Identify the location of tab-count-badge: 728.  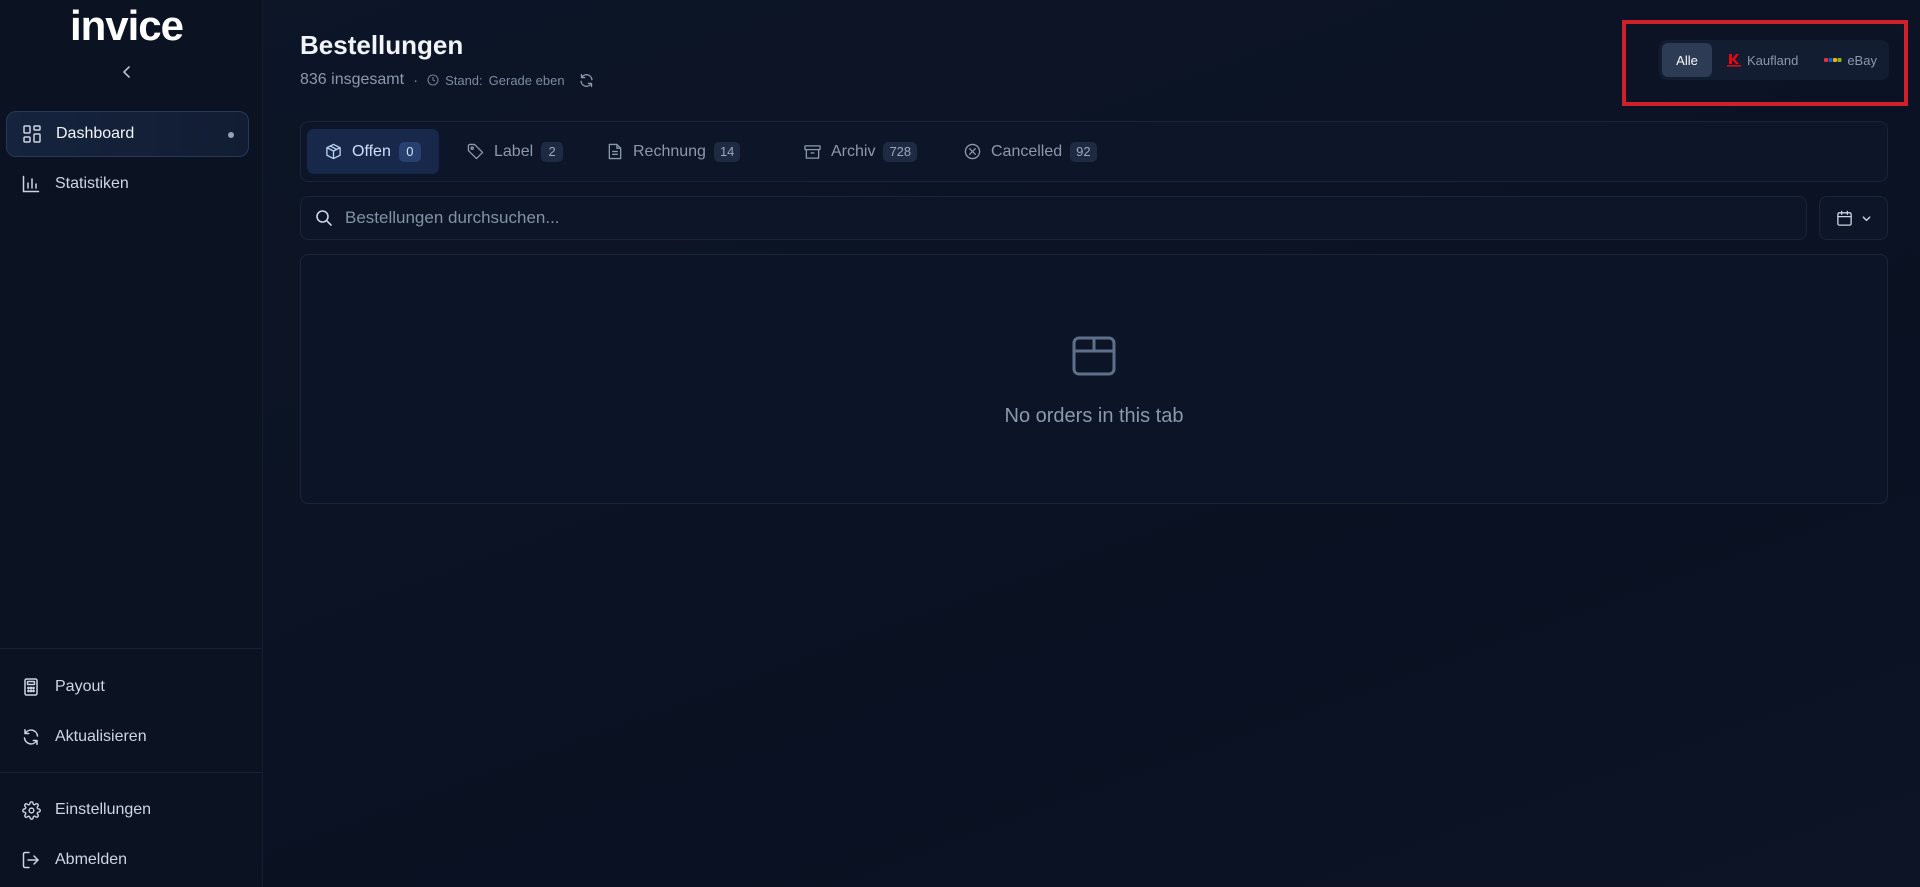
(900, 151).